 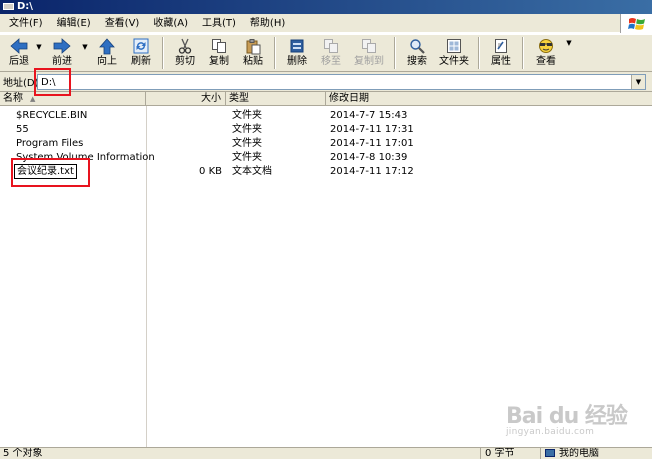 What do you see at coordinates (638, 82) in the screenshot?
I see `address-dropdown-icon: ▼` at bounding box center [638, 82].